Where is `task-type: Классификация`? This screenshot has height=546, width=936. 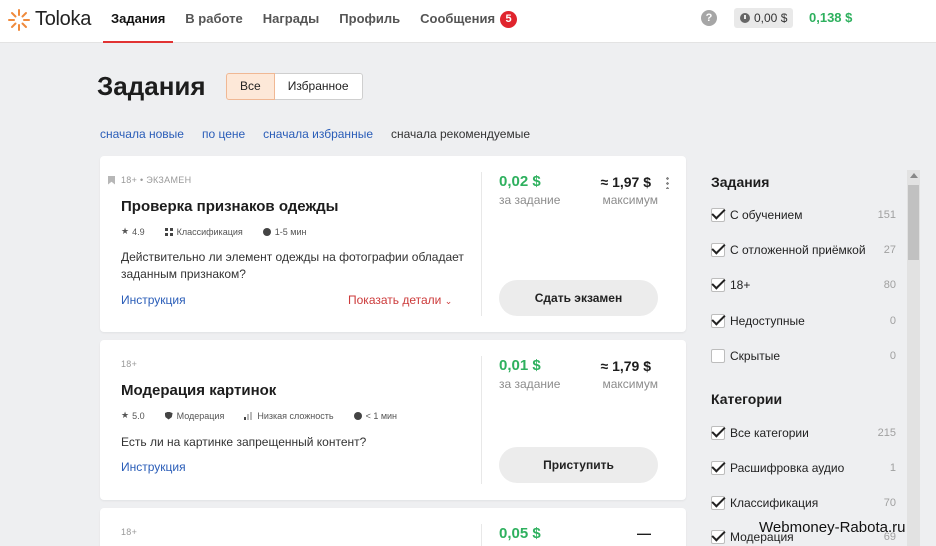
task-type: Классификация is located at coordinates (208, 231).